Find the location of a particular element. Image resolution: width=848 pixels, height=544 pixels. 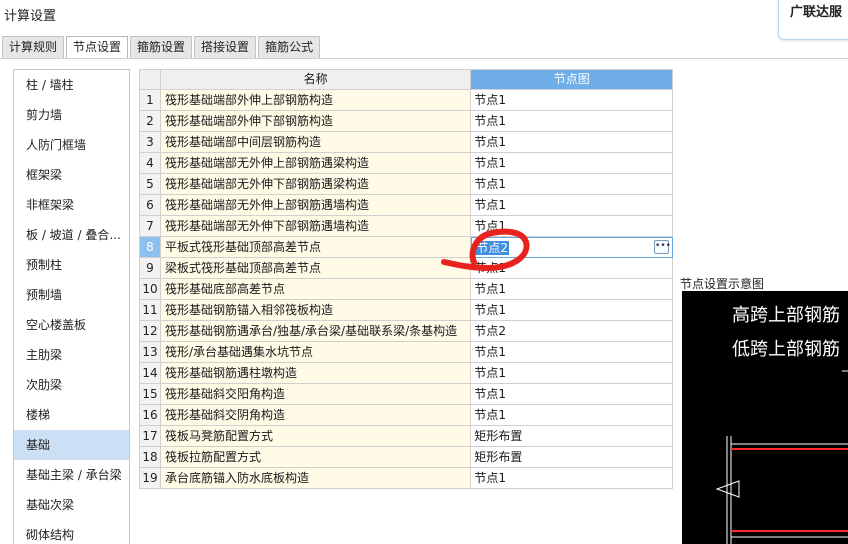

node-cell-value: 节点2 is located at coordinates (492, 248).